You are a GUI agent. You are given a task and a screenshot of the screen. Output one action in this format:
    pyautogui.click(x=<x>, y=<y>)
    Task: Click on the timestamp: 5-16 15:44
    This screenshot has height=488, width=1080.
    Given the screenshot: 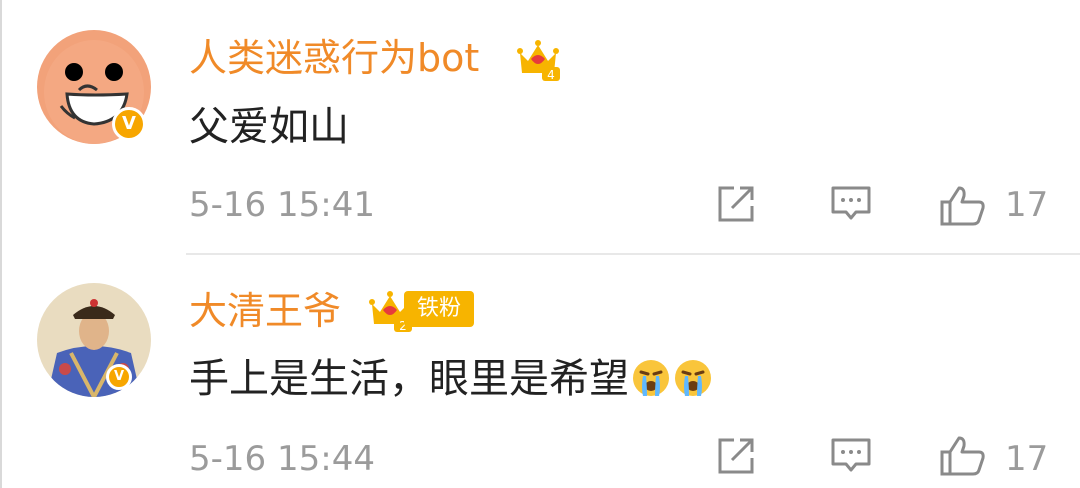 What is the action you would take?
    pyautogui.click(x=282, y=459)
    